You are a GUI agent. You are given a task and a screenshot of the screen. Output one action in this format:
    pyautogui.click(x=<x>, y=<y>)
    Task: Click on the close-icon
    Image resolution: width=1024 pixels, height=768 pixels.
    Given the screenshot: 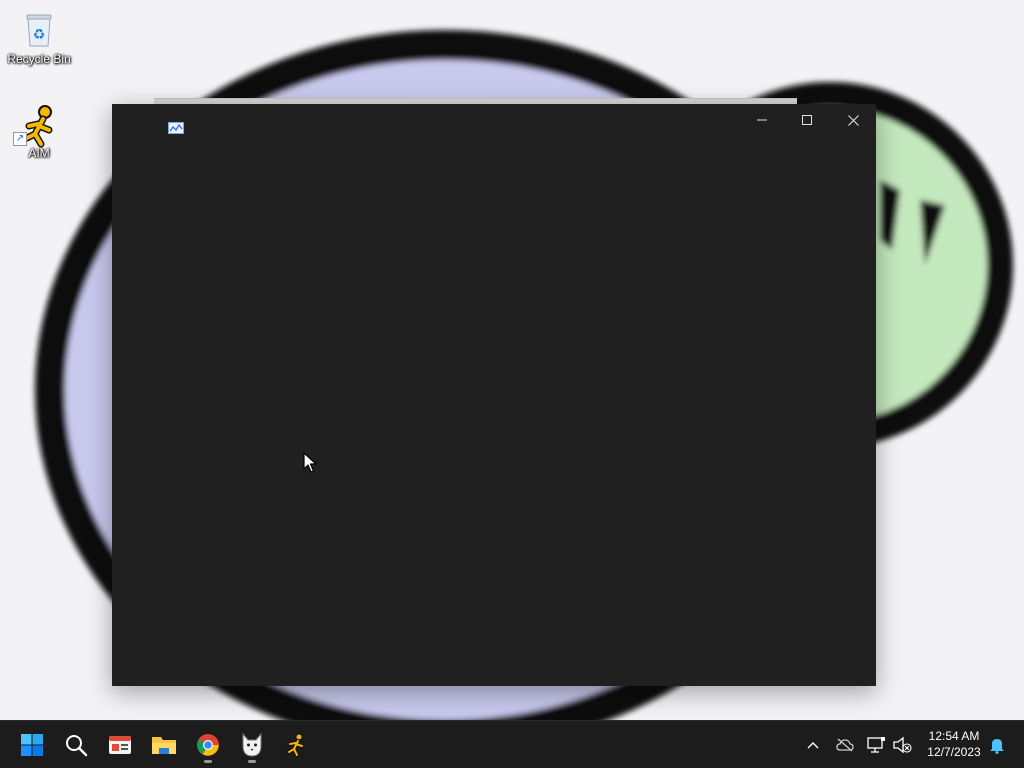 What is the action you would take?
    pyautogui.click(x=853, y=120)
    